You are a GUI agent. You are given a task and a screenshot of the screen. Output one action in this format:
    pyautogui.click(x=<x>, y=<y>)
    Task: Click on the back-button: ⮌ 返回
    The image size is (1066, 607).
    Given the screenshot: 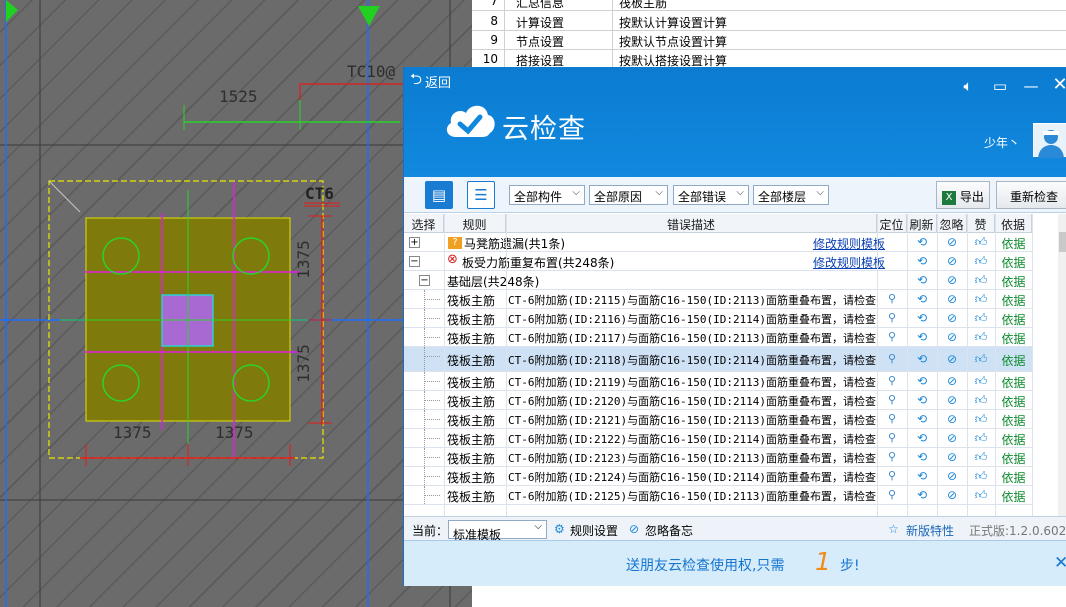 What is the action you would take?
    pyautogui.click(x=430, y=80)
    